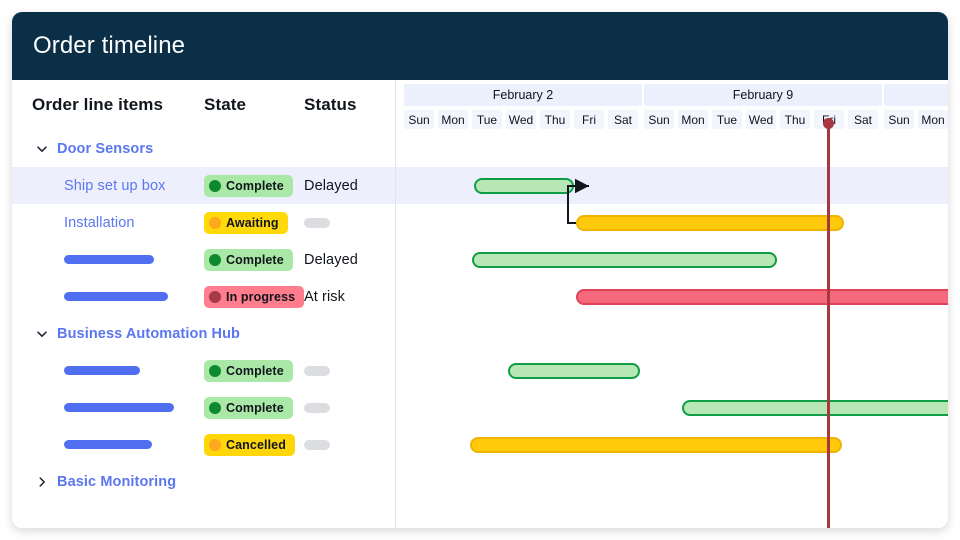 This screenshot has width=960, height=540. What do you see at coordinates (589, 119) in the screenshot?
I see `timeline-day-cell: Fri` at bounding box center [589, 119].